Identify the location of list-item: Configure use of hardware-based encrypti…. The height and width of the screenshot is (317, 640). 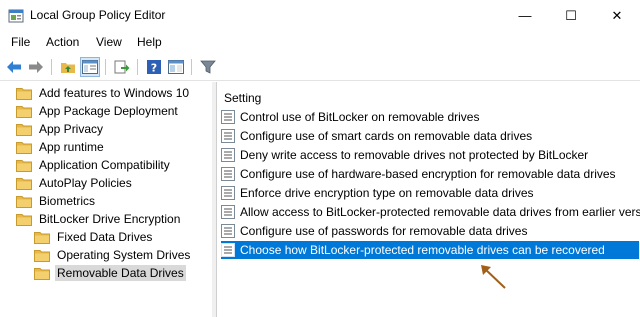
(430, 174).